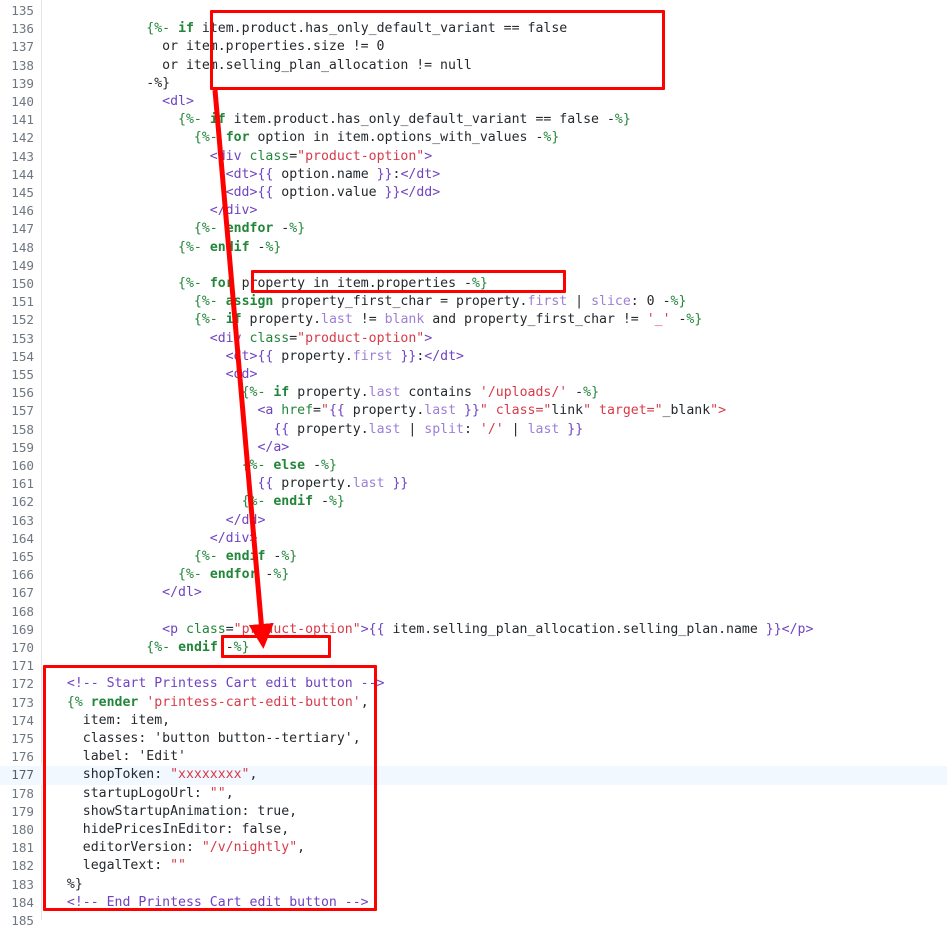  I want to click on line-number: 149, so click(22, 265).